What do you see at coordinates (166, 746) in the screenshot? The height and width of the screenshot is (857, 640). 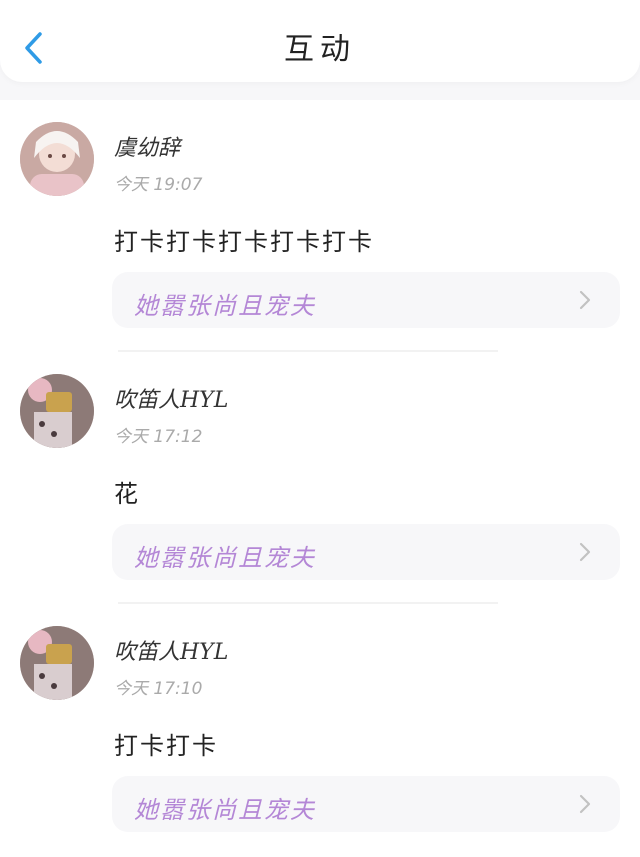 I see `comment-text: 打卡打卡` at bounding box center [166, 746].